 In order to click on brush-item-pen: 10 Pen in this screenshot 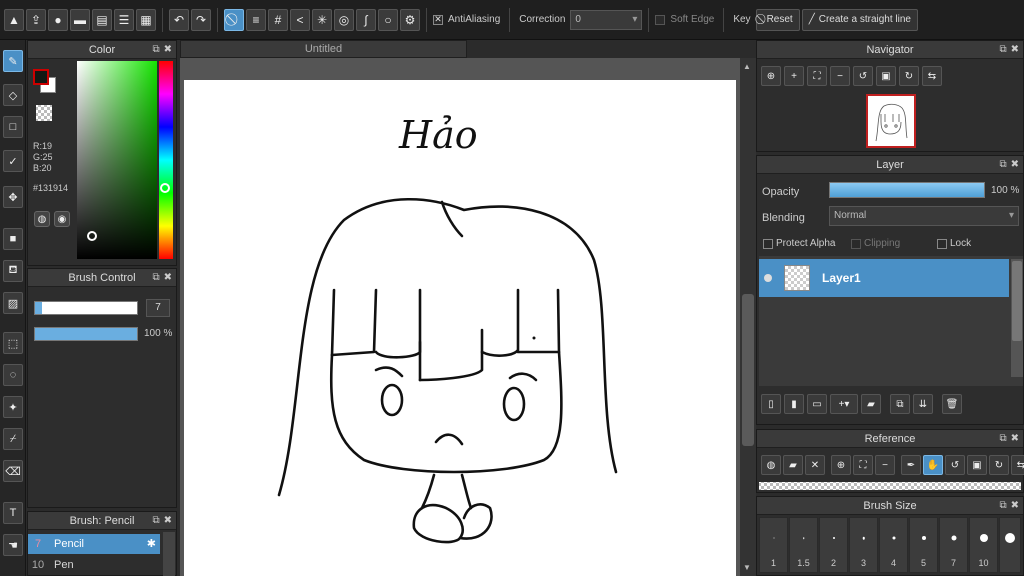, I will do `click(94, 565)`.